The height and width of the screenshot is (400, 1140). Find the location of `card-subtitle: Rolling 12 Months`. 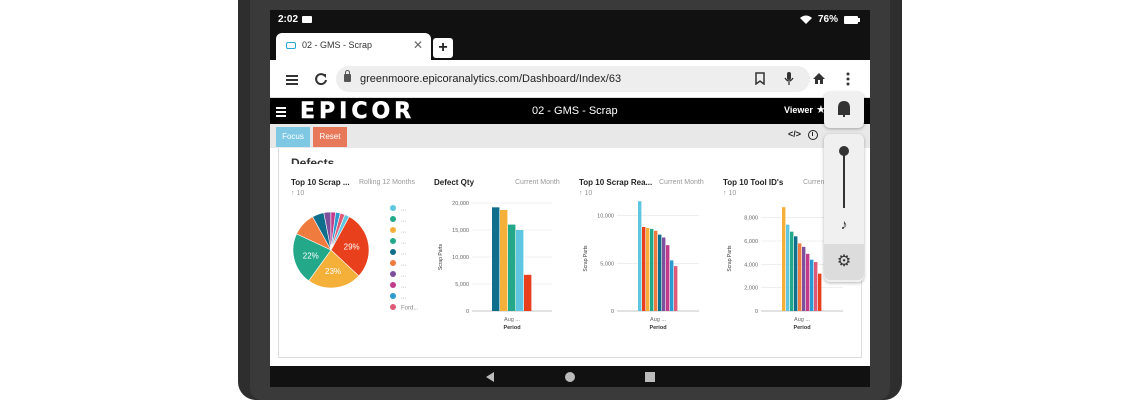

card-subtitle: Rolling 12 Months is located at coordinates (387, 182).